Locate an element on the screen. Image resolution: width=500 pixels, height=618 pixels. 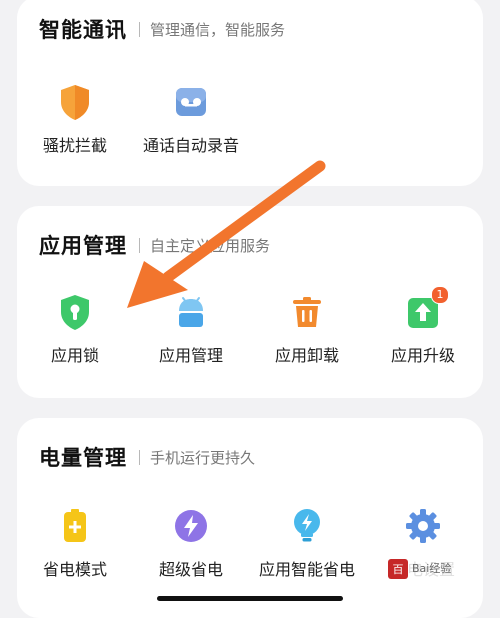
auto-call-recording-button: 通话自动录音 is located at coordinates (191, 119).